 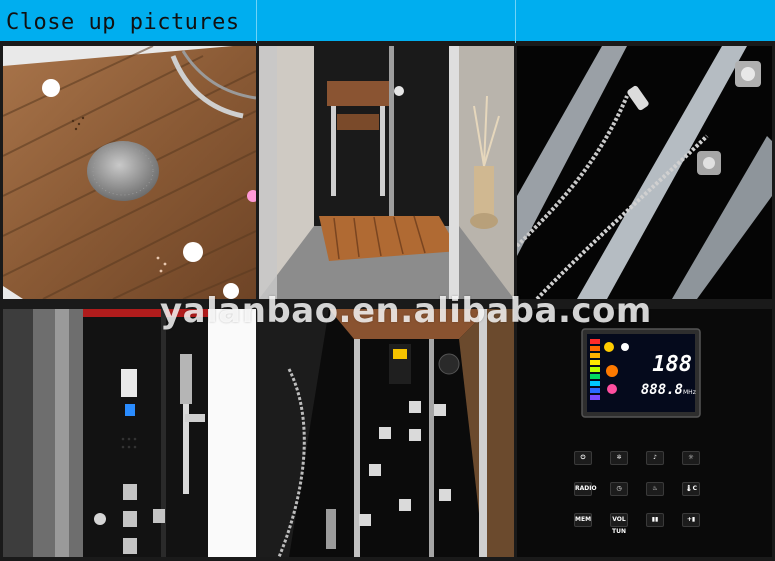 What do you see at coordinates (689, 392) in the screenshot?
I see `lcd-frequency-unit: MHz` at bounding box center [689, 392].